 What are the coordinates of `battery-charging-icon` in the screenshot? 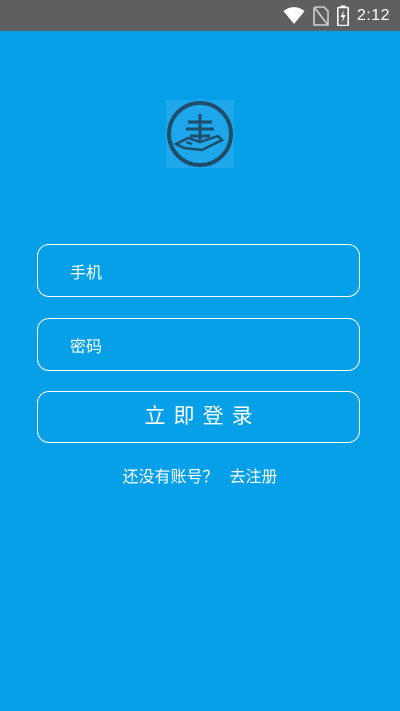 It's located at (342, 15).